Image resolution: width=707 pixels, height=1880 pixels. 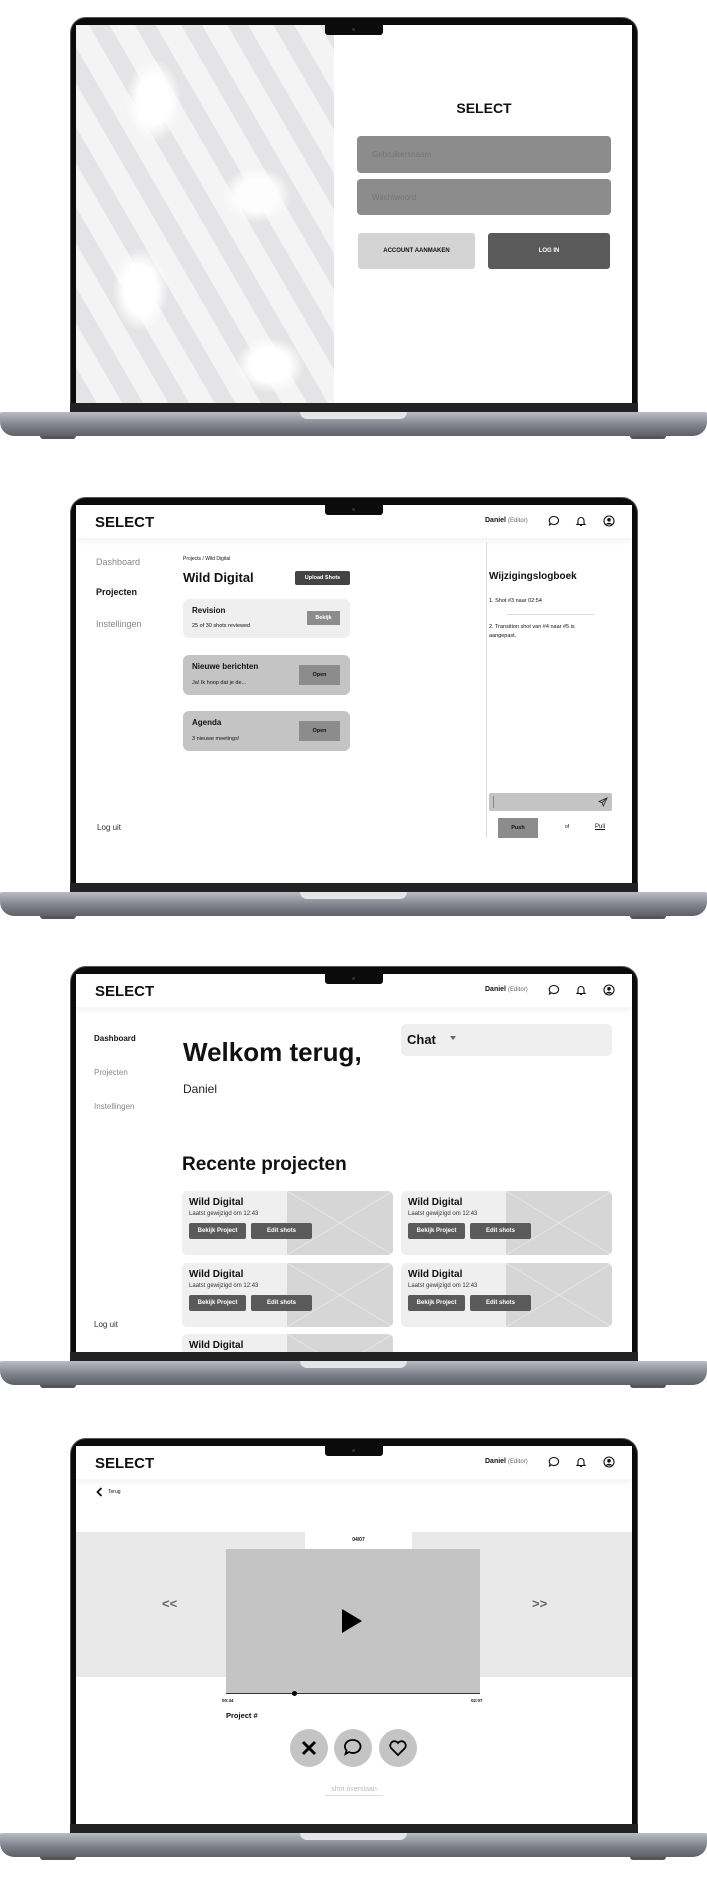 What do you see at coordinates (309, 1748) in the screenshot?
I see `reject-button` at bounding box center [309, 1748].